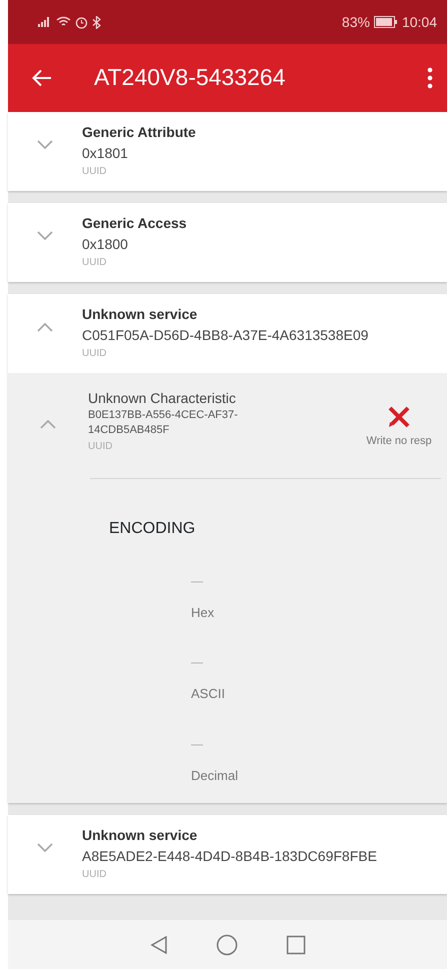  What do you see at coordinates (105, 244) in the screenshot?
I see `service-uuid: 0x1800` at bounding box center [105, 244].